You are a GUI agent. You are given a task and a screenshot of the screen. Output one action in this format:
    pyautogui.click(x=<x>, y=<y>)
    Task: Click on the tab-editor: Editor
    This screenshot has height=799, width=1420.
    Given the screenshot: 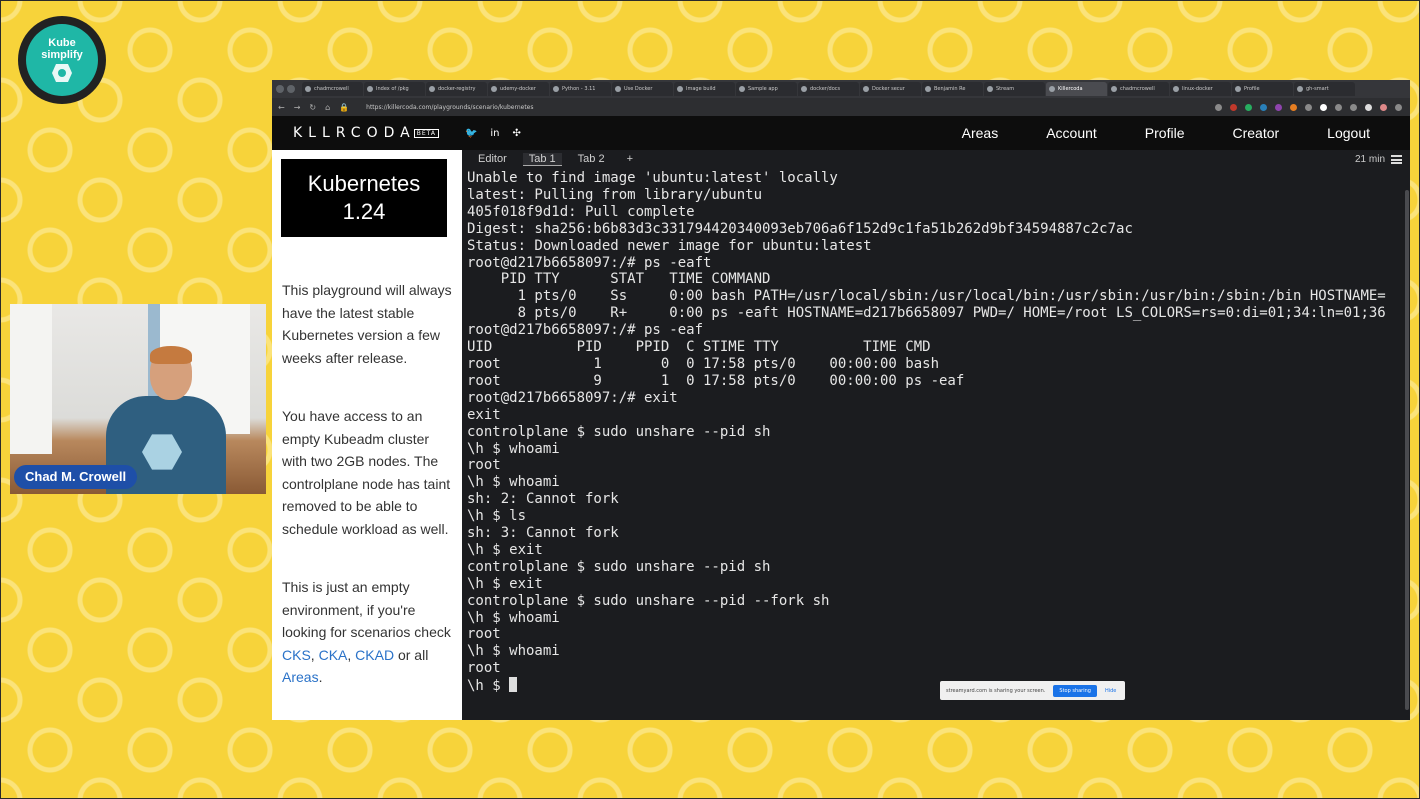 What is the action you would take?
    pyautogui.click(x=492, y=159)
    